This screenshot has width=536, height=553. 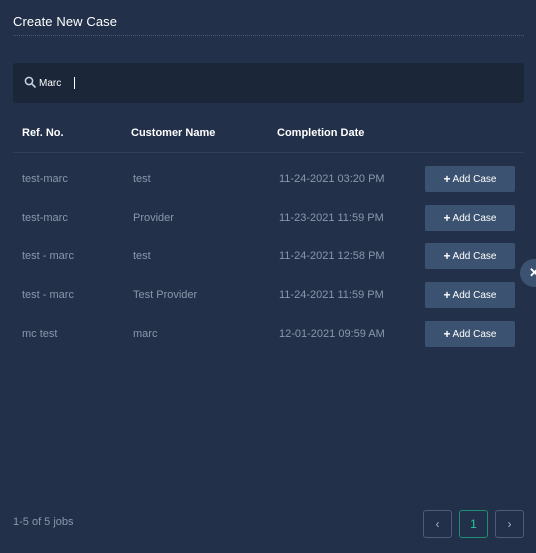 I want to click on page-number-button: 1, so click(x=473, y=524).